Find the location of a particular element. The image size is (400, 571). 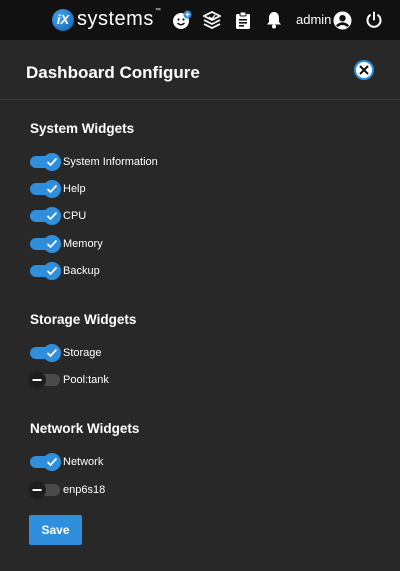

clipboard-tasks-icon is located at coordinates (243, 20).